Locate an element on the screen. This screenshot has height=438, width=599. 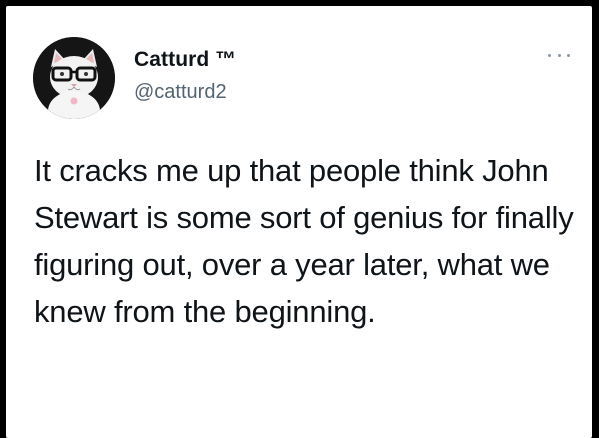
author-display-name: Catturd ™ is located at coordinates (185, 60).